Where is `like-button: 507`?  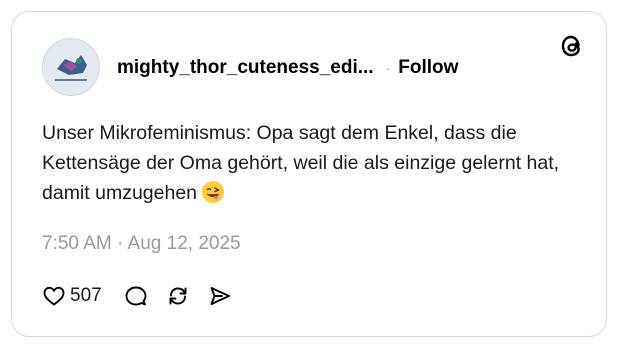
like-button: 507 is located at coordinates (83, 296).